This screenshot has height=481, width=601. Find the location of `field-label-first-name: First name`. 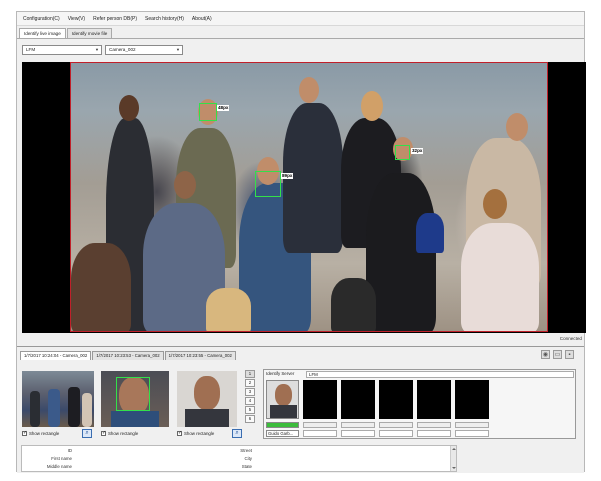

field-label-first-name: First name is located at coordinates (61, 458).